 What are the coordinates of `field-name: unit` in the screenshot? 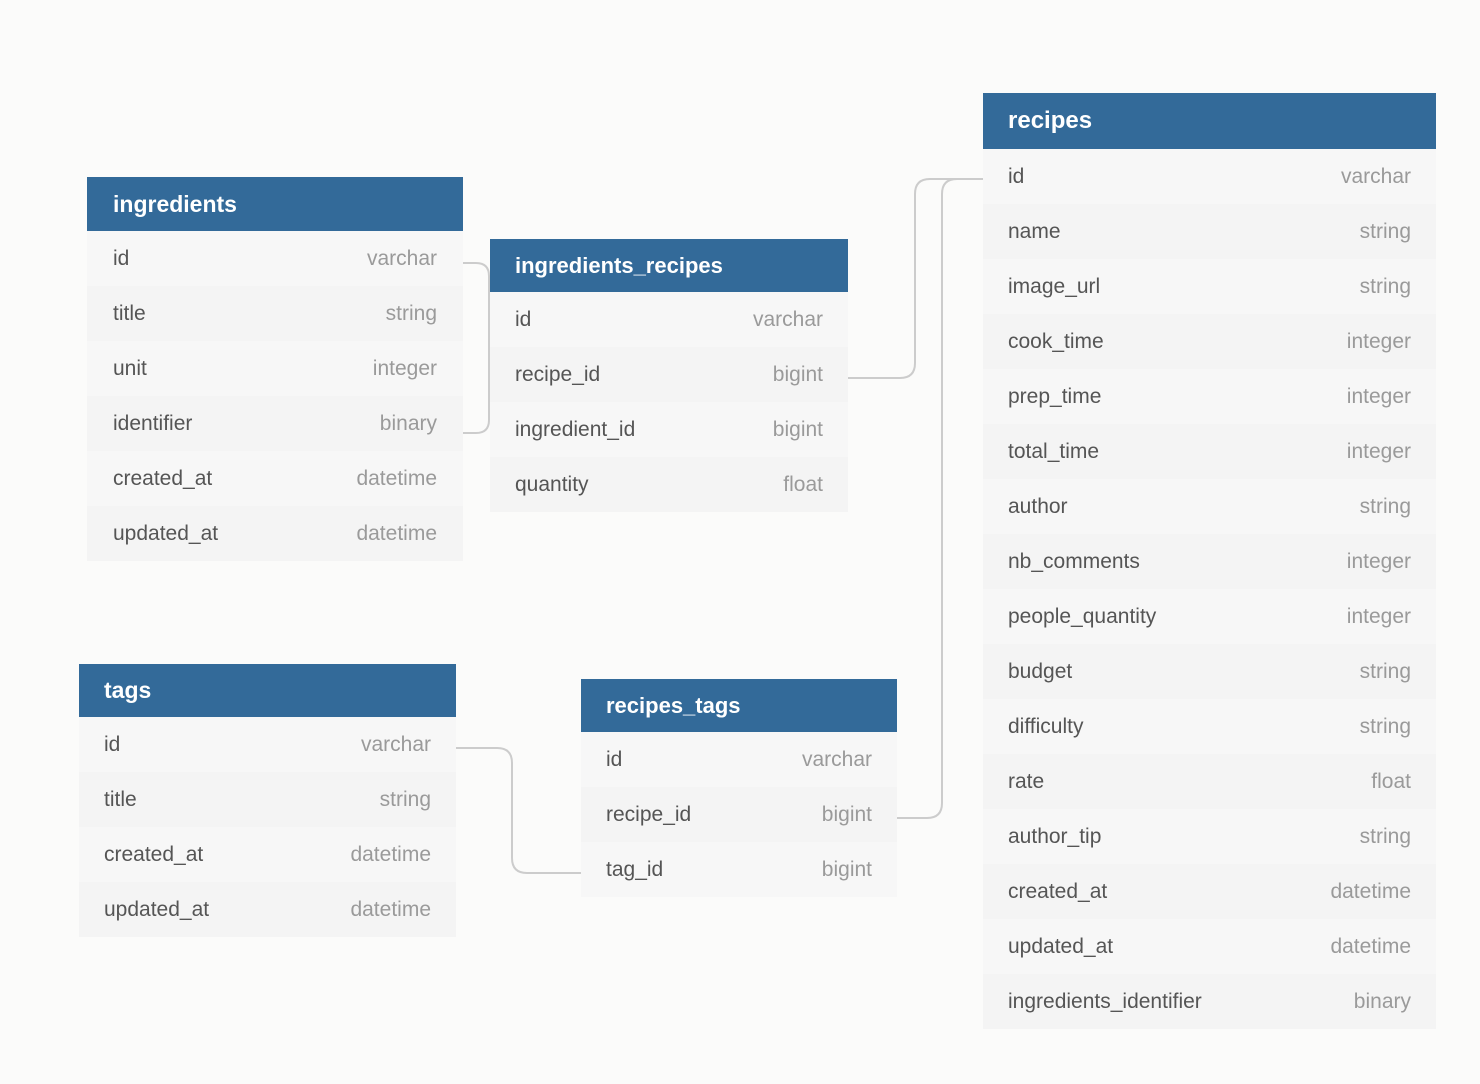 It's located at (130, 368).